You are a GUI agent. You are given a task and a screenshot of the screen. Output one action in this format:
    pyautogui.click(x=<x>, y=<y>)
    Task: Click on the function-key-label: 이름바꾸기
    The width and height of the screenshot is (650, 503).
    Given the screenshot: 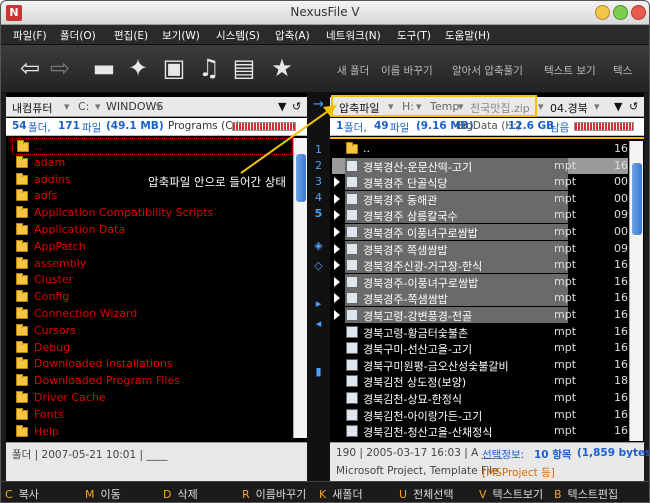 What is the action you would take?
    pyautogui.click(x=281, y=494)
    